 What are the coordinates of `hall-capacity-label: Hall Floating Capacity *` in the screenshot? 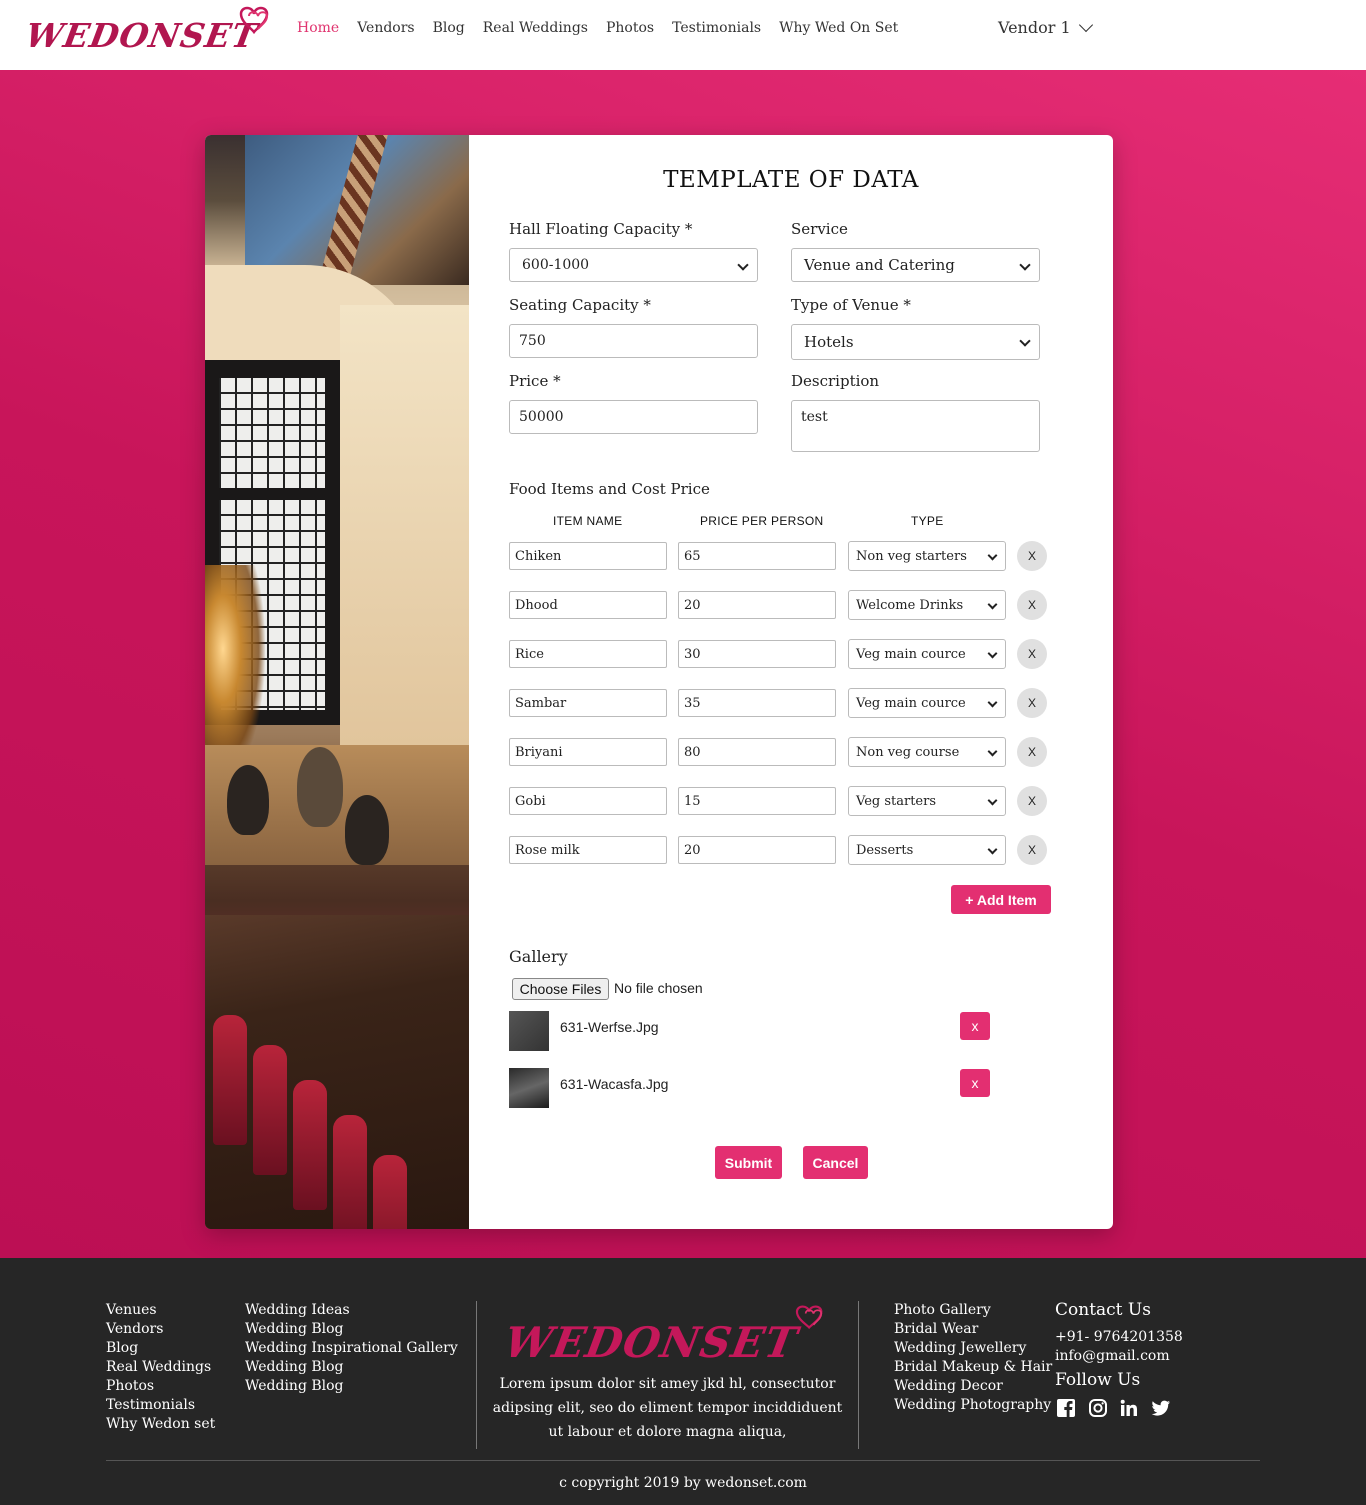 It's located at (601, 229).